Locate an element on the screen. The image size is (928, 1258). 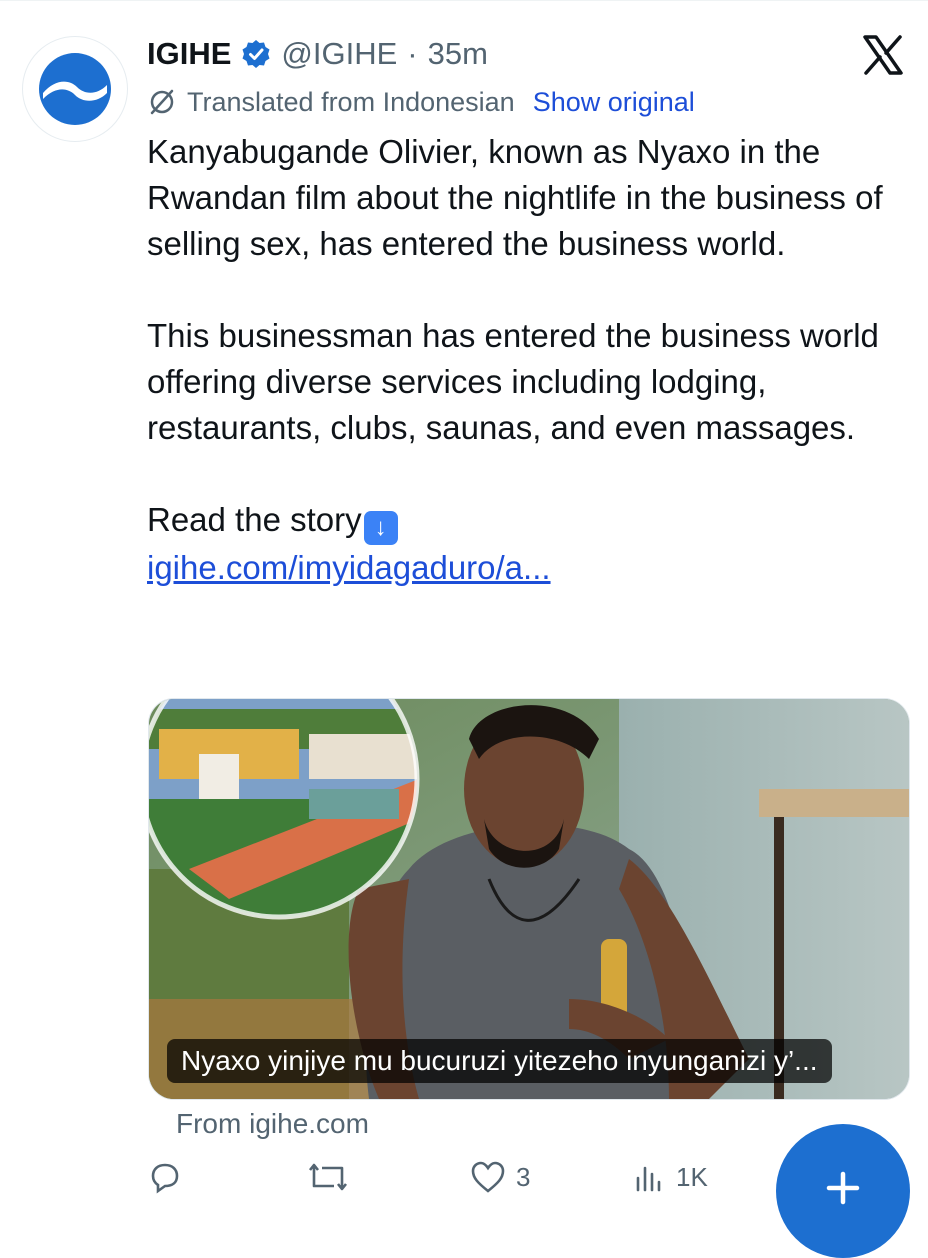
reply-icon is located at coordinates (165, 1178).